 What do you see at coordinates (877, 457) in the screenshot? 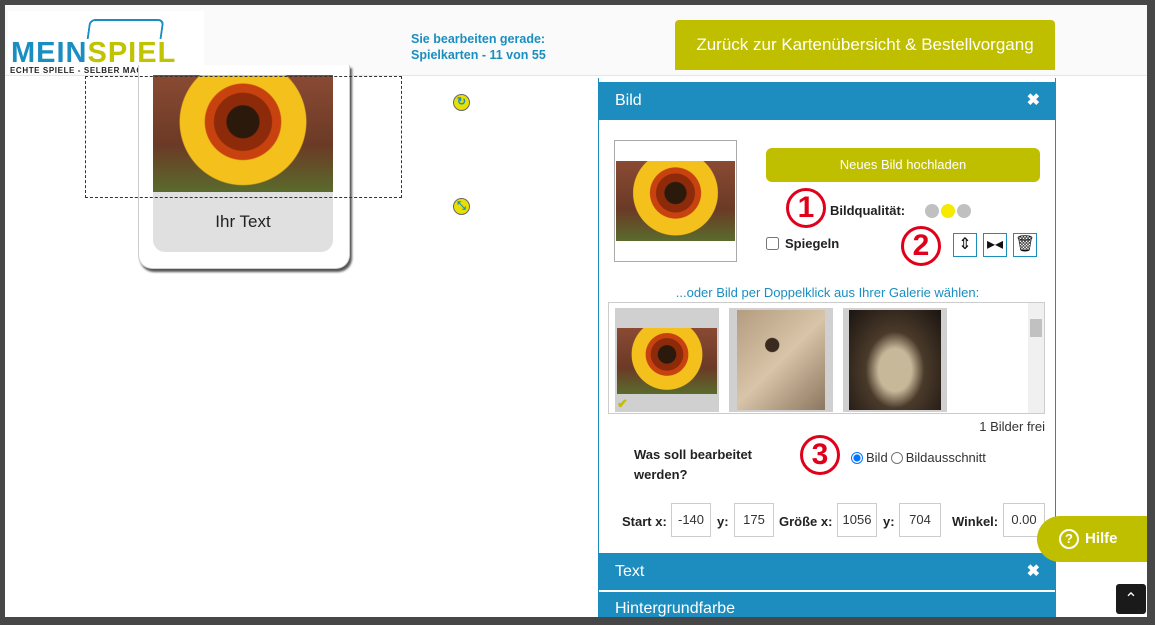
I see `radio-bild-label: Bild` at bounding box center [877, 457].